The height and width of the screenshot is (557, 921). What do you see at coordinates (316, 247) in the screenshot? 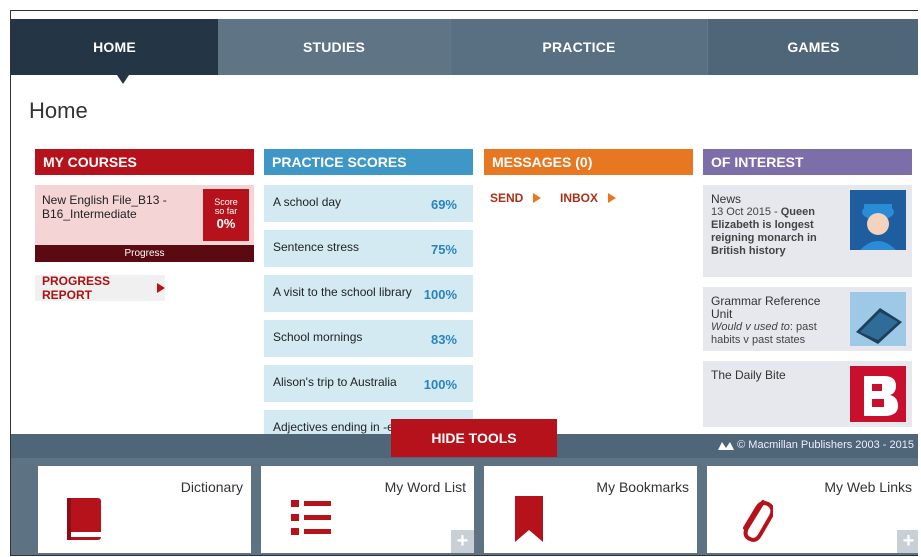
I see `score-activity-name: Sentence stress` at bounding box center [316, 247].